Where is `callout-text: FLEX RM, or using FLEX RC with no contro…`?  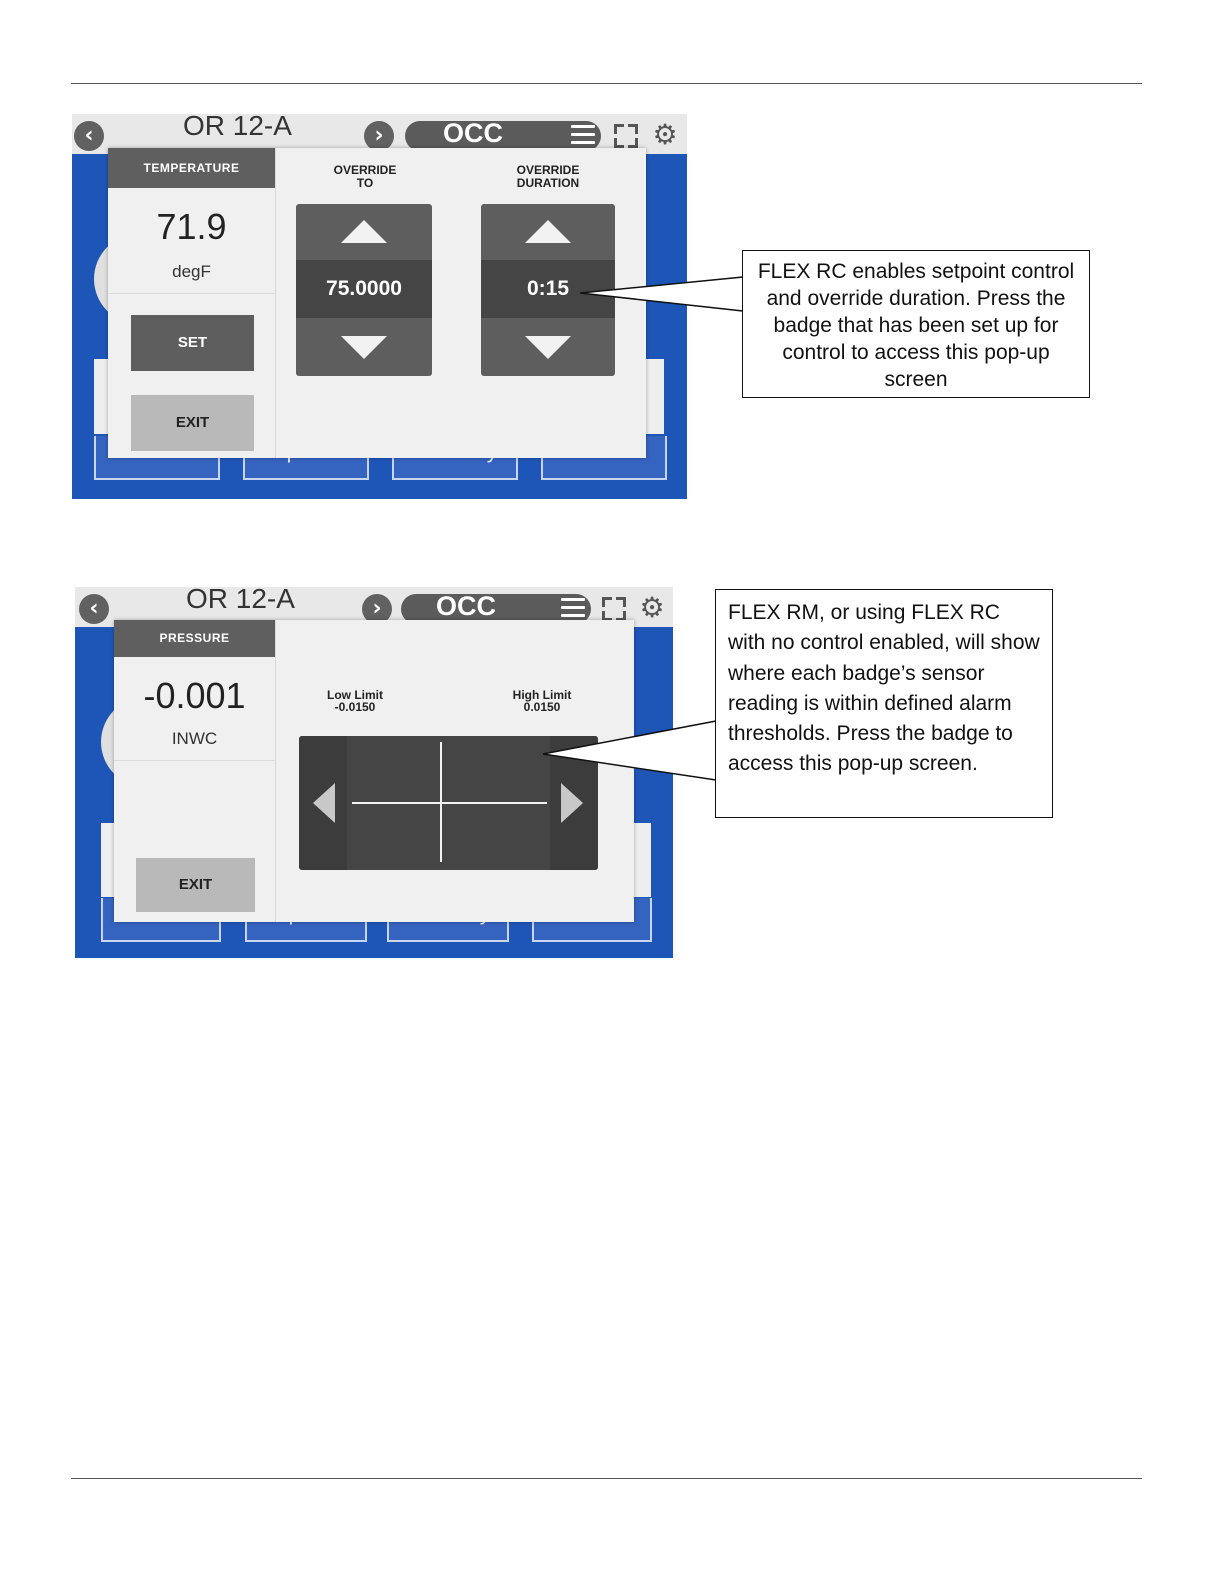
callout-text: FLEX RM, or using FLEX RC with no contro… is located at coordinates (884, 688).